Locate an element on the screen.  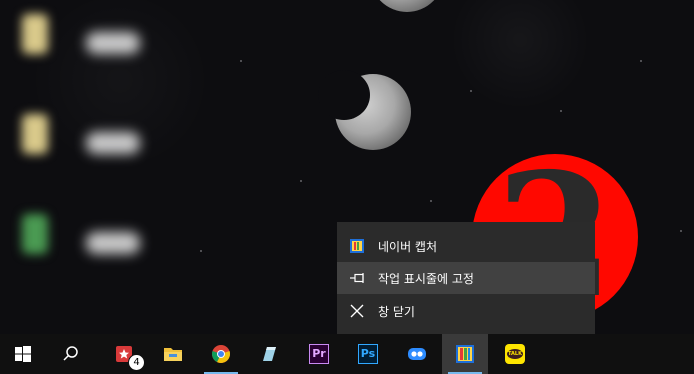
search-button is located at coordinates (71, 354).